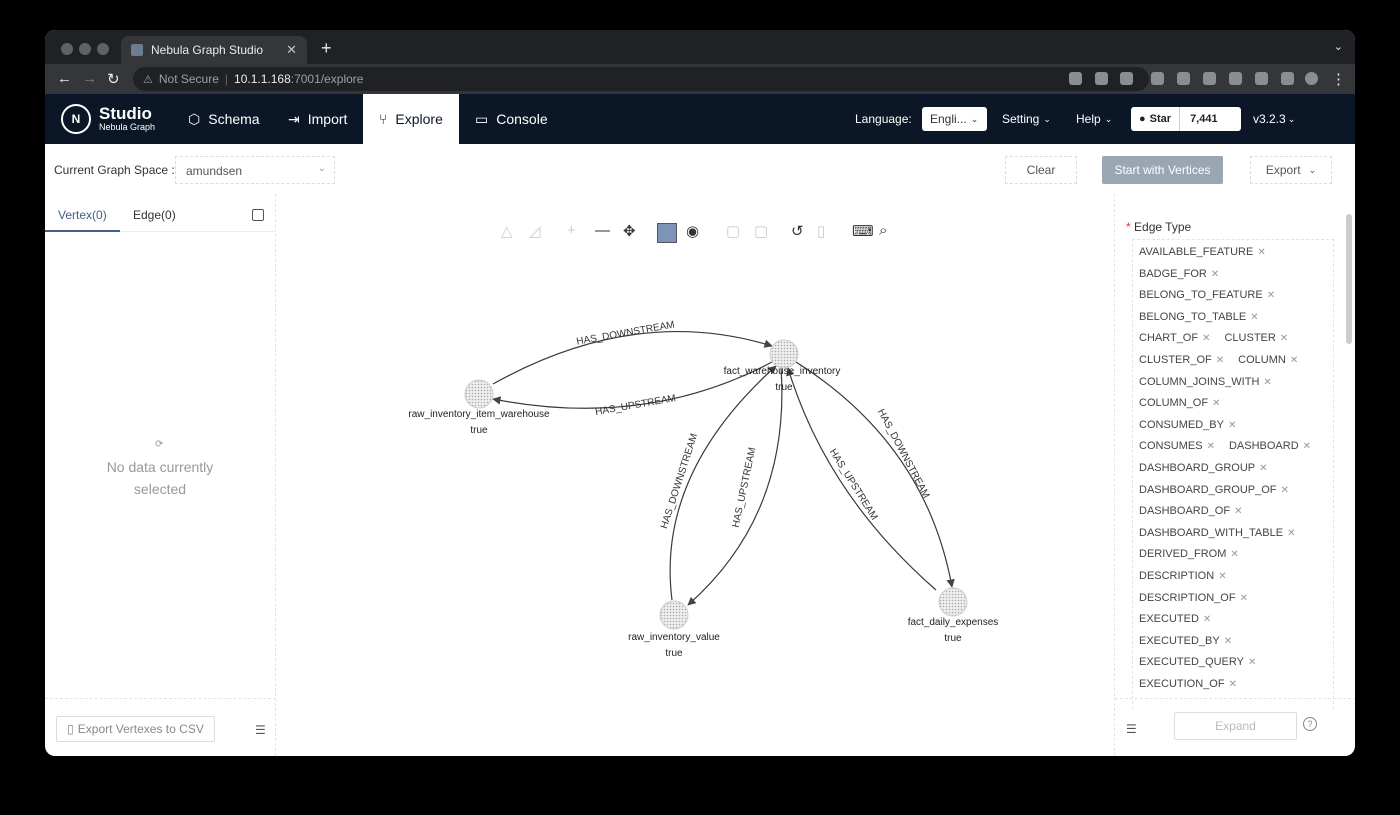  What do you see at coordinates (255, 170) in the screenshot?
I see `graph-space-select: amundsen ⌄` at bounding box center [255, 170].